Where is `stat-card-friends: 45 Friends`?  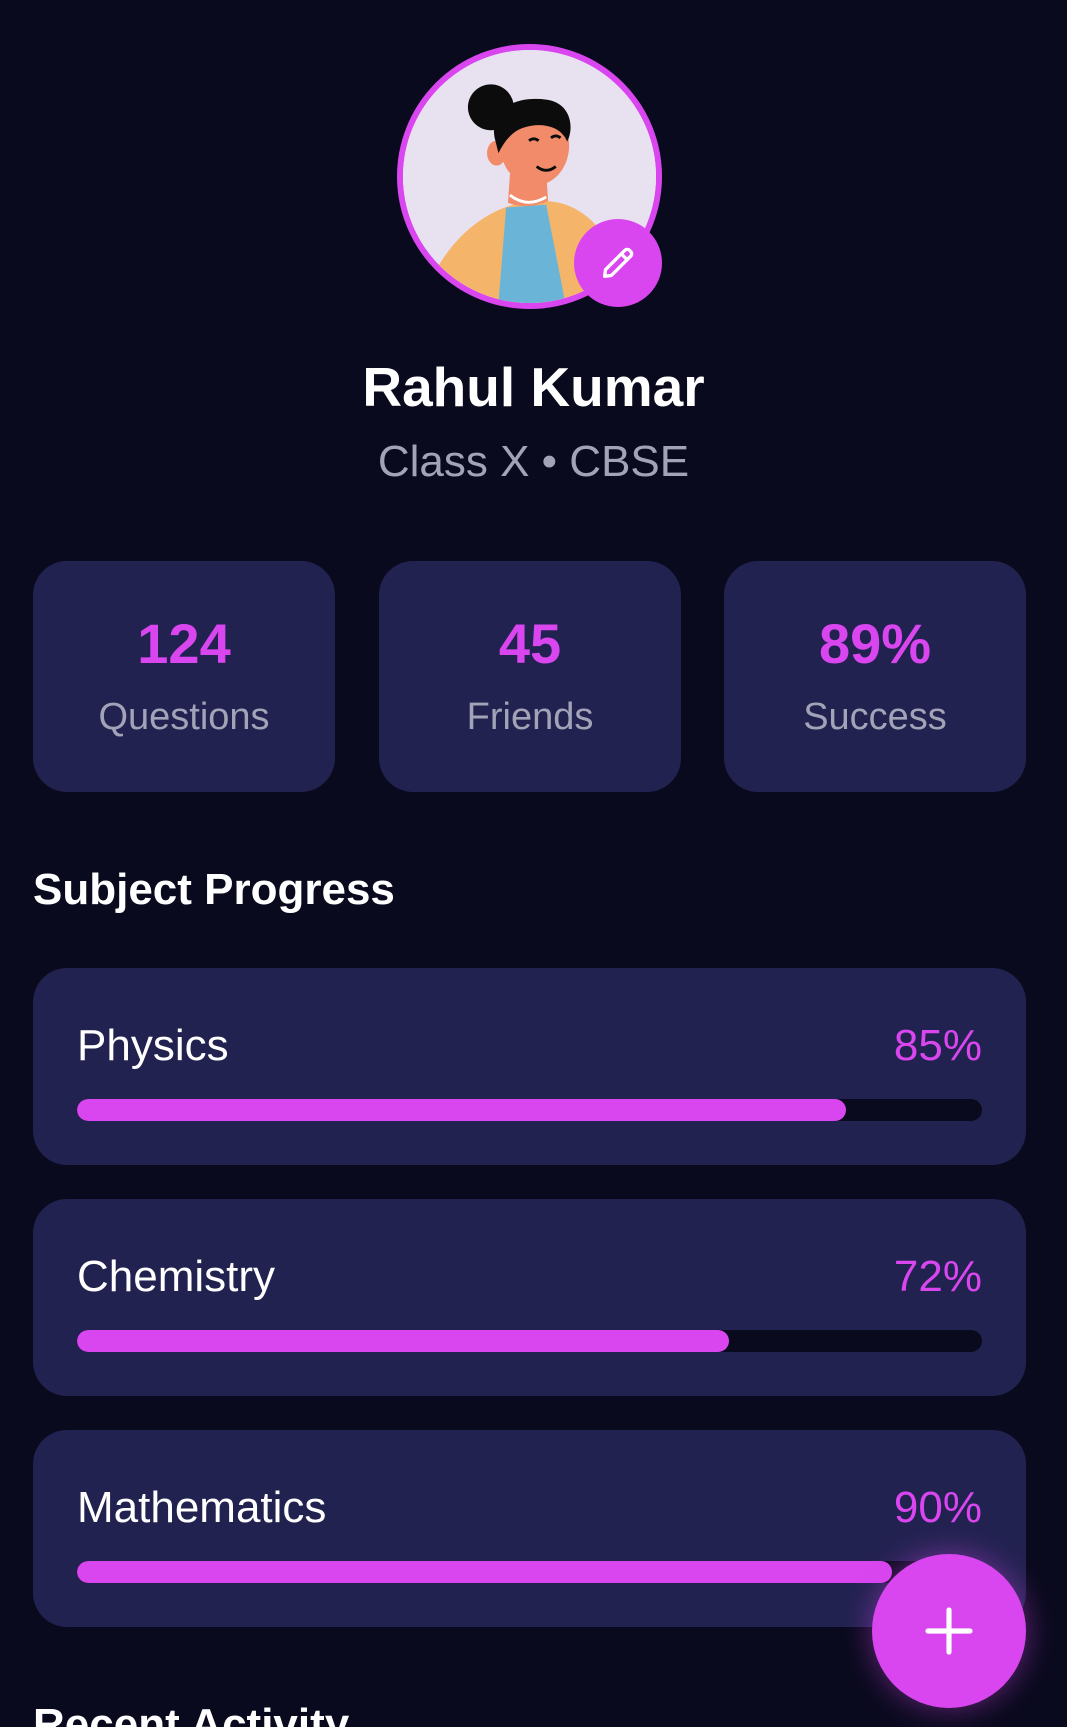 stat-card-friends: 45 Friends is located at coordinates (530, 676).